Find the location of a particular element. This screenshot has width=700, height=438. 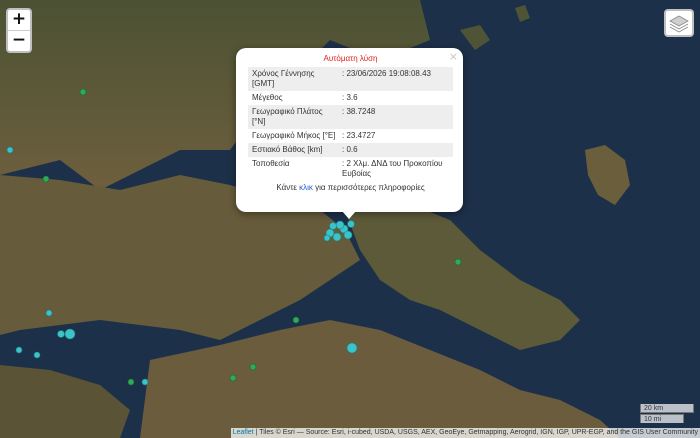

row-label: Γεωγραφικό Πλάτος [°N] is located at coordinates (293, 117).